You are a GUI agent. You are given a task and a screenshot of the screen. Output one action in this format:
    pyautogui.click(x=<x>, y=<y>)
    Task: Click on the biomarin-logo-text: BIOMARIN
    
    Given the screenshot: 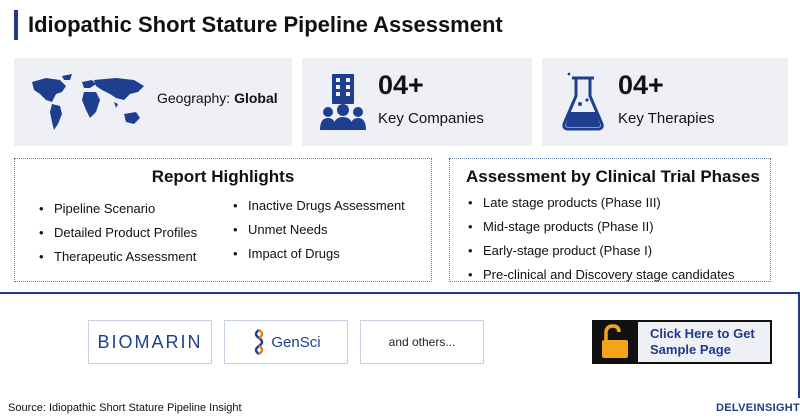 What is the action you would take?
    pyautogui.click(x=150, y=341)
    